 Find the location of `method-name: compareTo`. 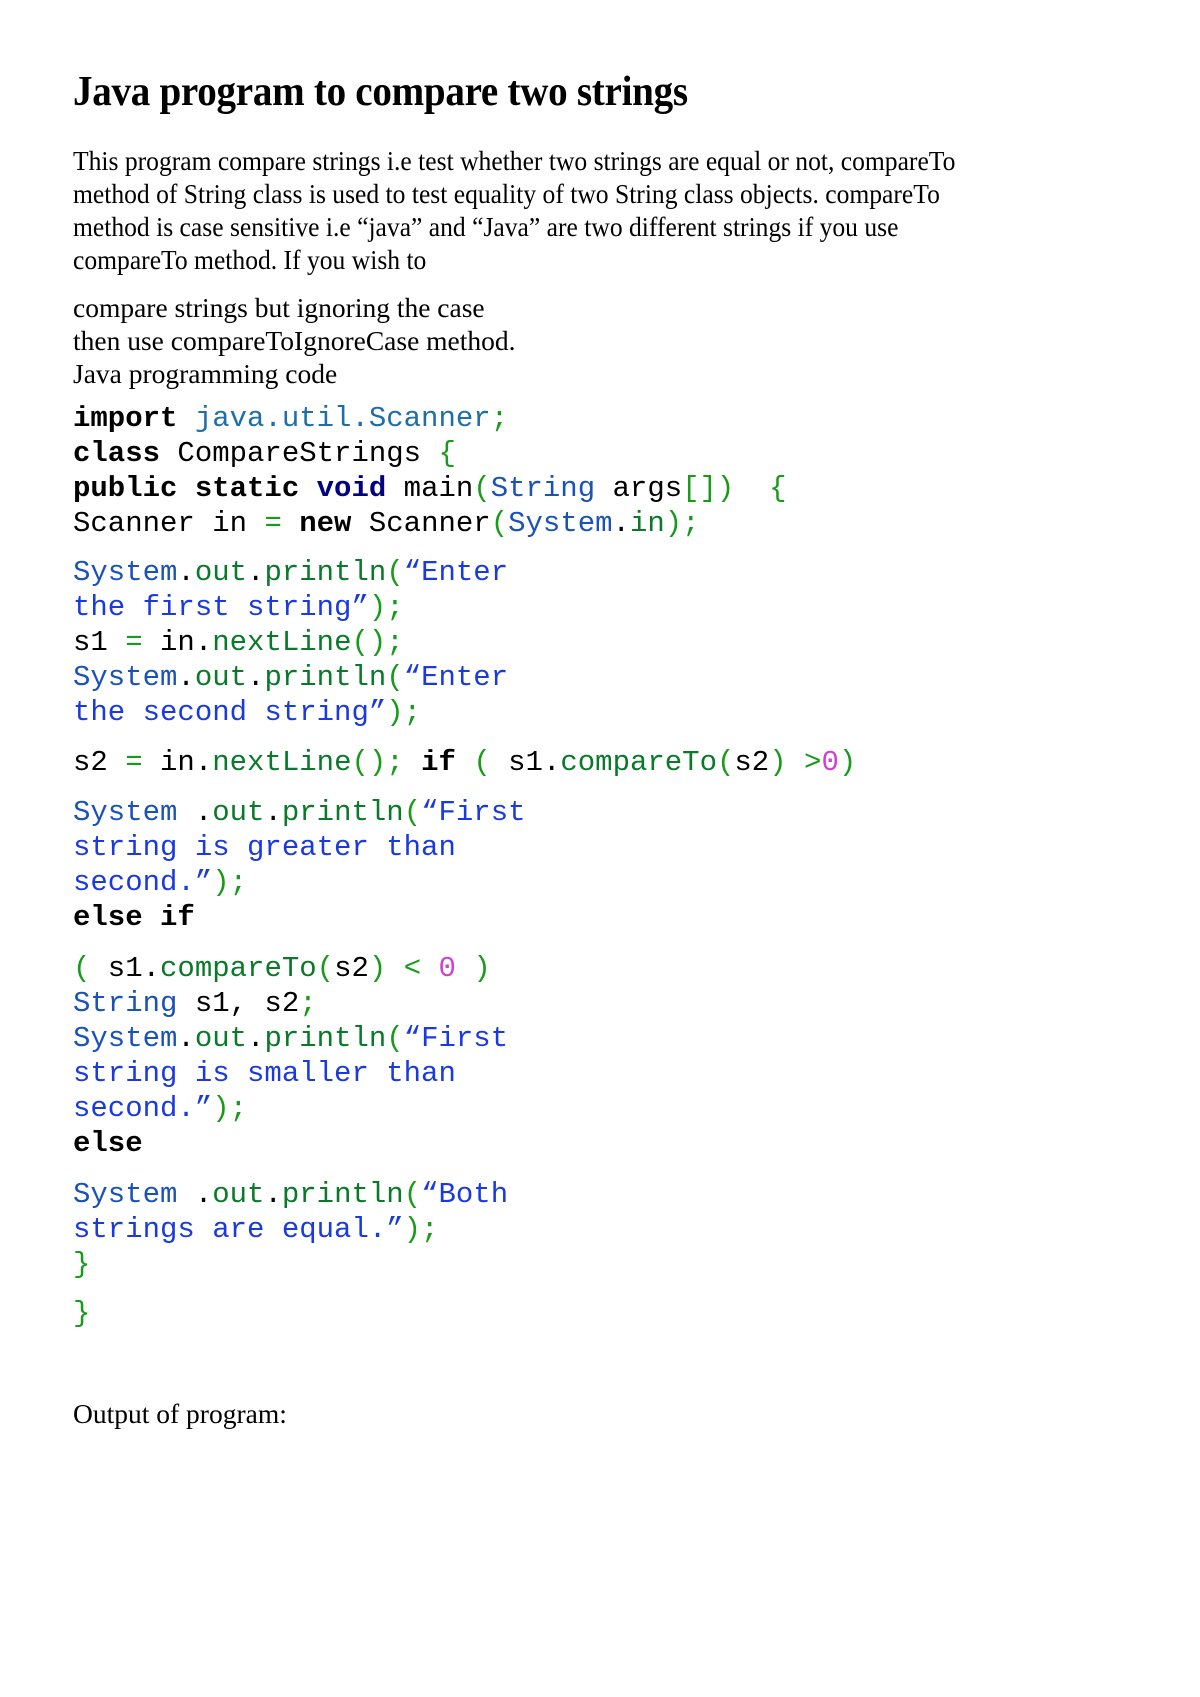

method-name: compareTo is located at coordinates (238, 968).